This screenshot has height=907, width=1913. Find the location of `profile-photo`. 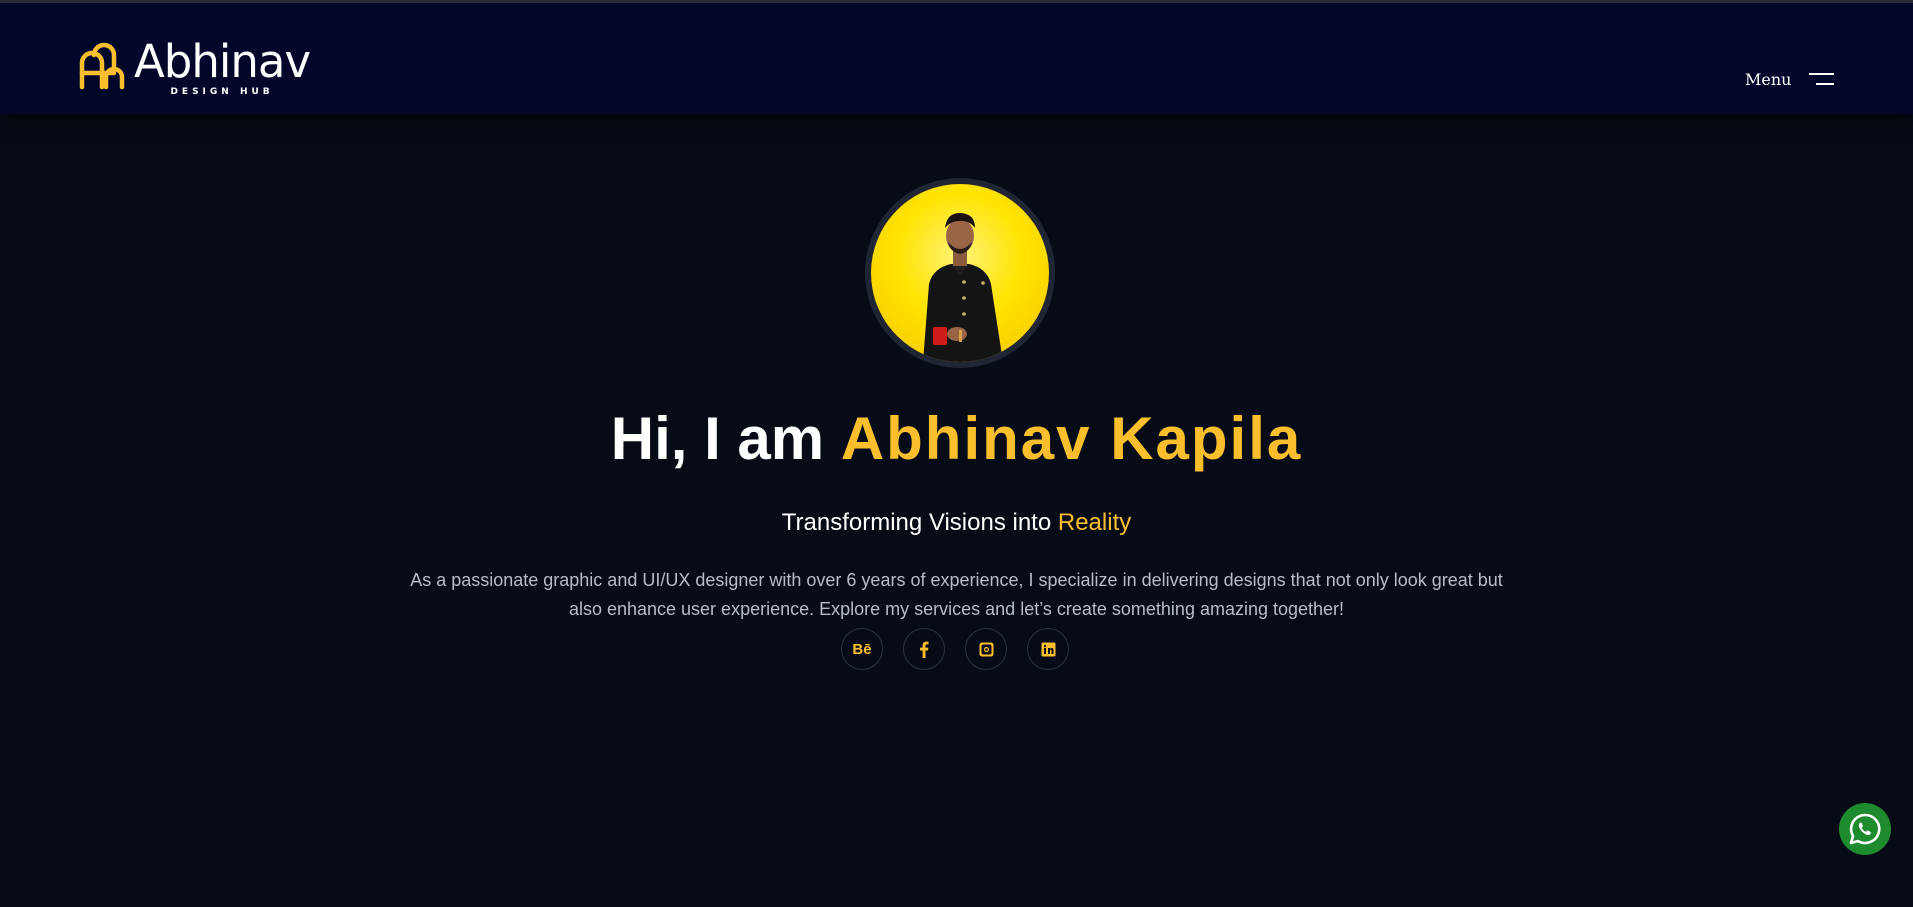

profile-photo is located at coordinates (963, 287).